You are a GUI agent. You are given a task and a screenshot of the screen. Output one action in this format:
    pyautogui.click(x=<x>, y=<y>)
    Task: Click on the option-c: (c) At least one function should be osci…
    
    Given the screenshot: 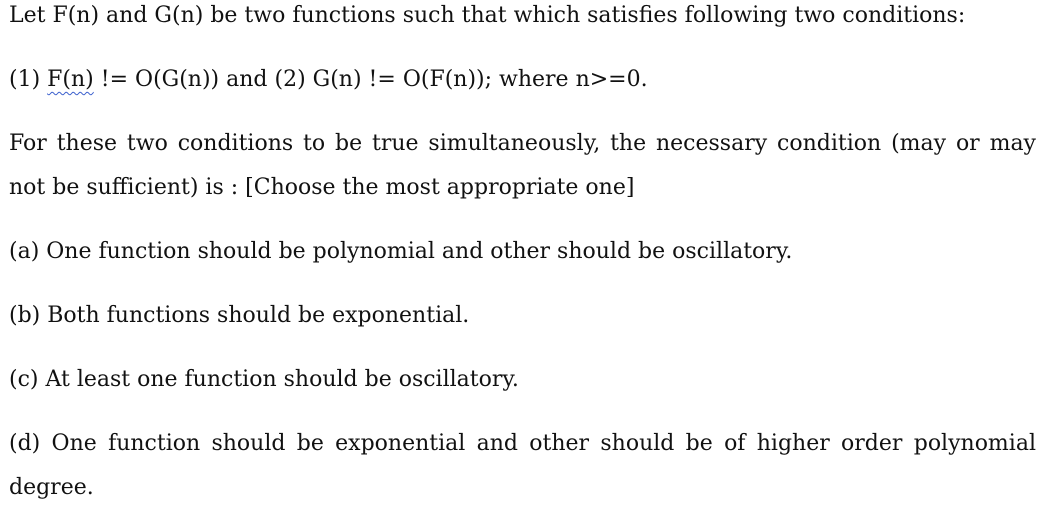 What is the action you would take?
    pyautogui.click(x=264, y=379)
    